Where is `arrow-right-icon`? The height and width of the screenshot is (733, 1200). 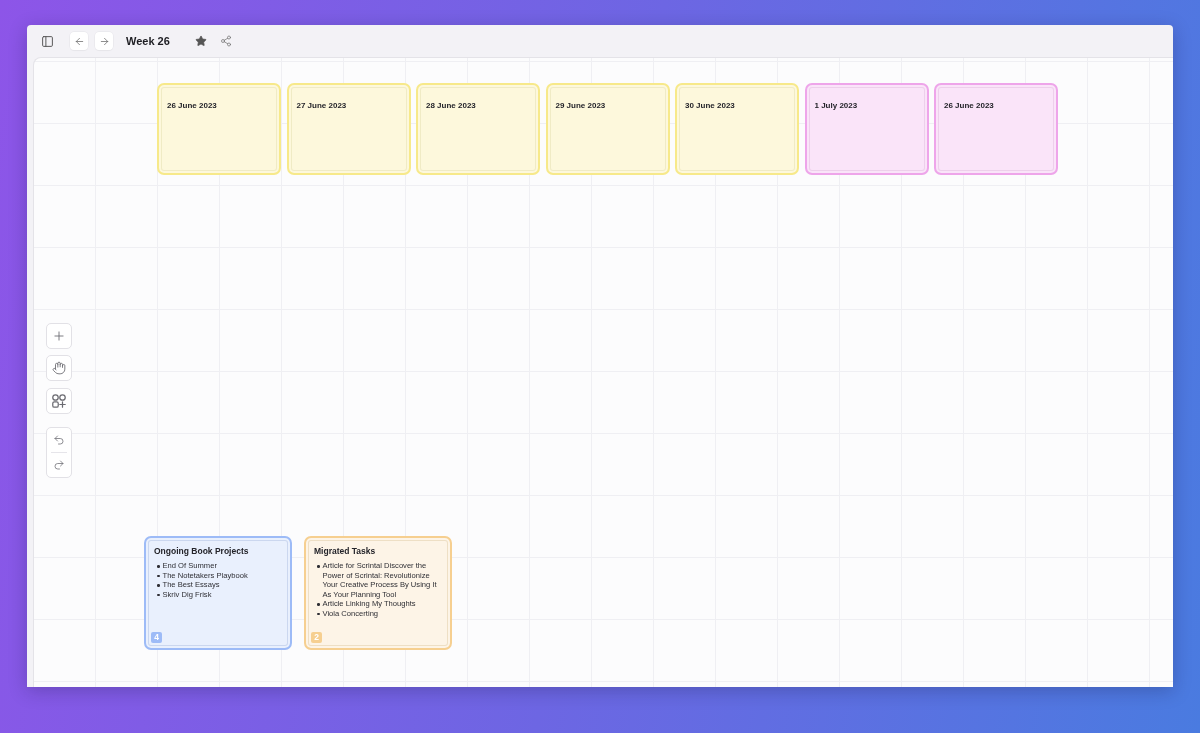 arrow-right-icon is located at coordinates (104, 41).